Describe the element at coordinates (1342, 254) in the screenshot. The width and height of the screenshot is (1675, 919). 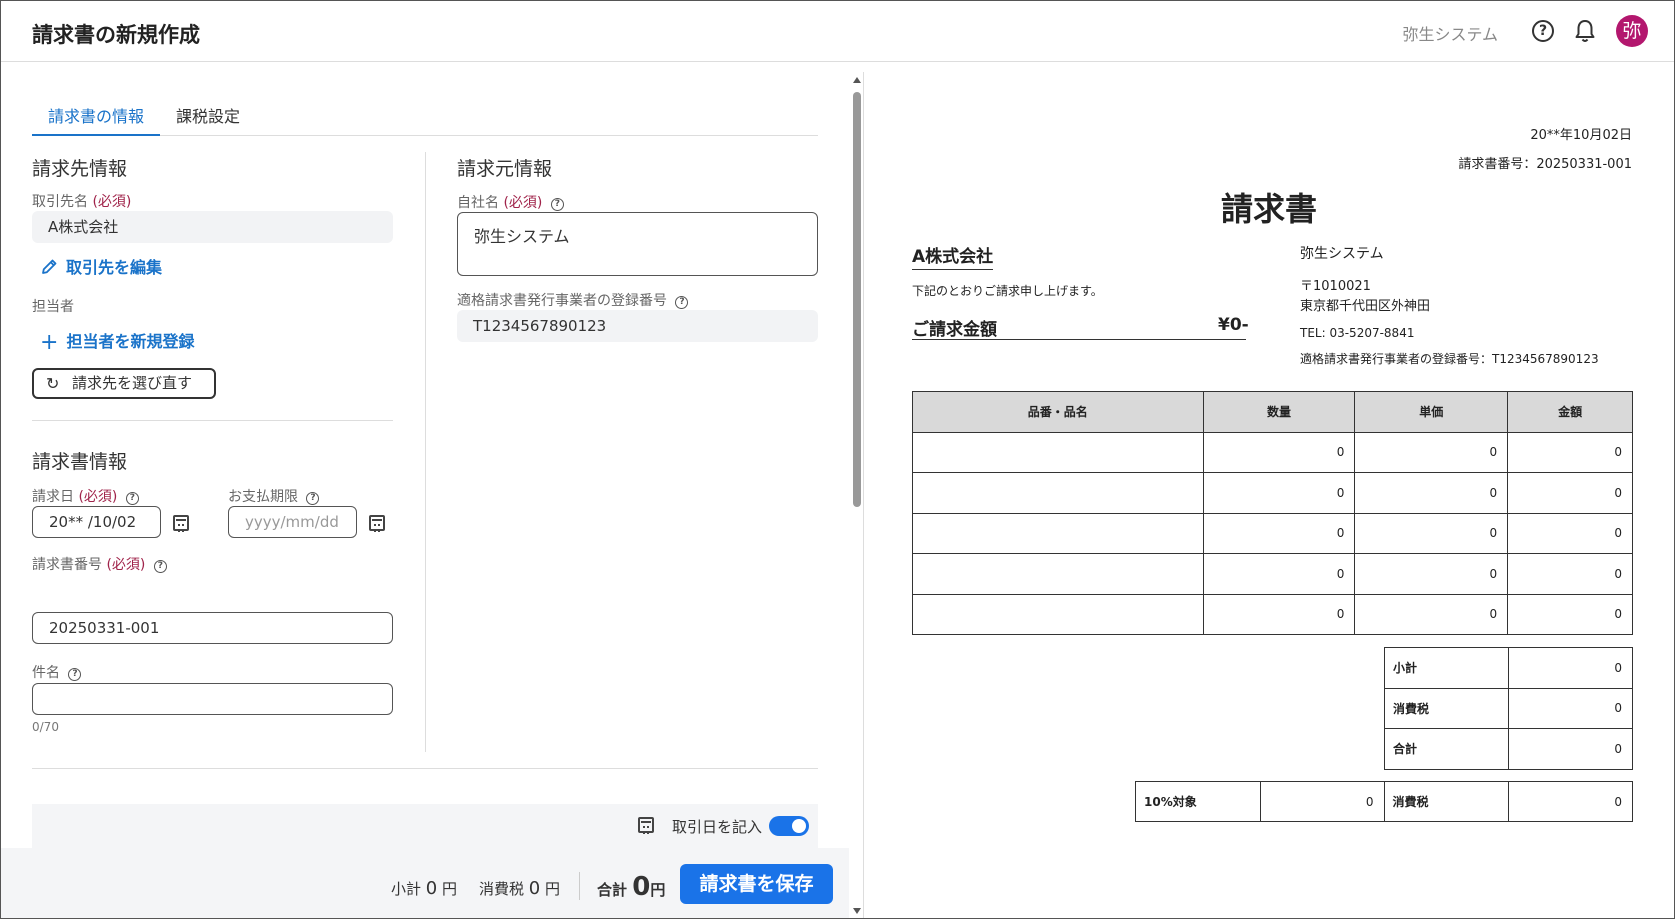
I see `preview-from-name: 弥生システム` at that location.